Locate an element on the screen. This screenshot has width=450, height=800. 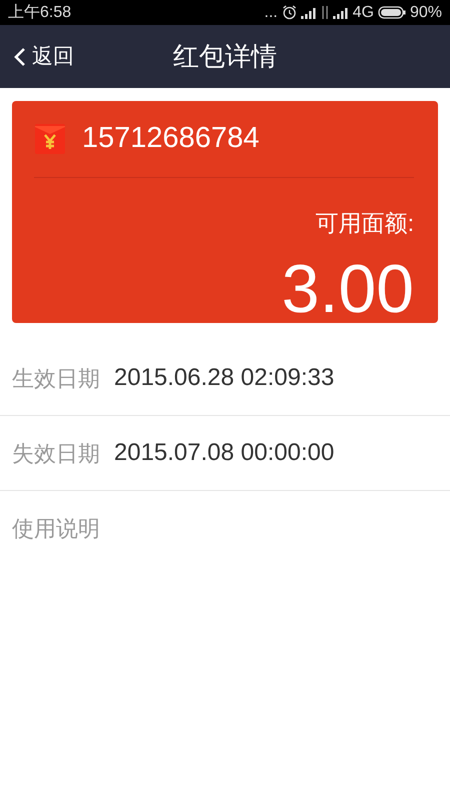
phone-number: 15712686784 is located at coordinates (171, 138).